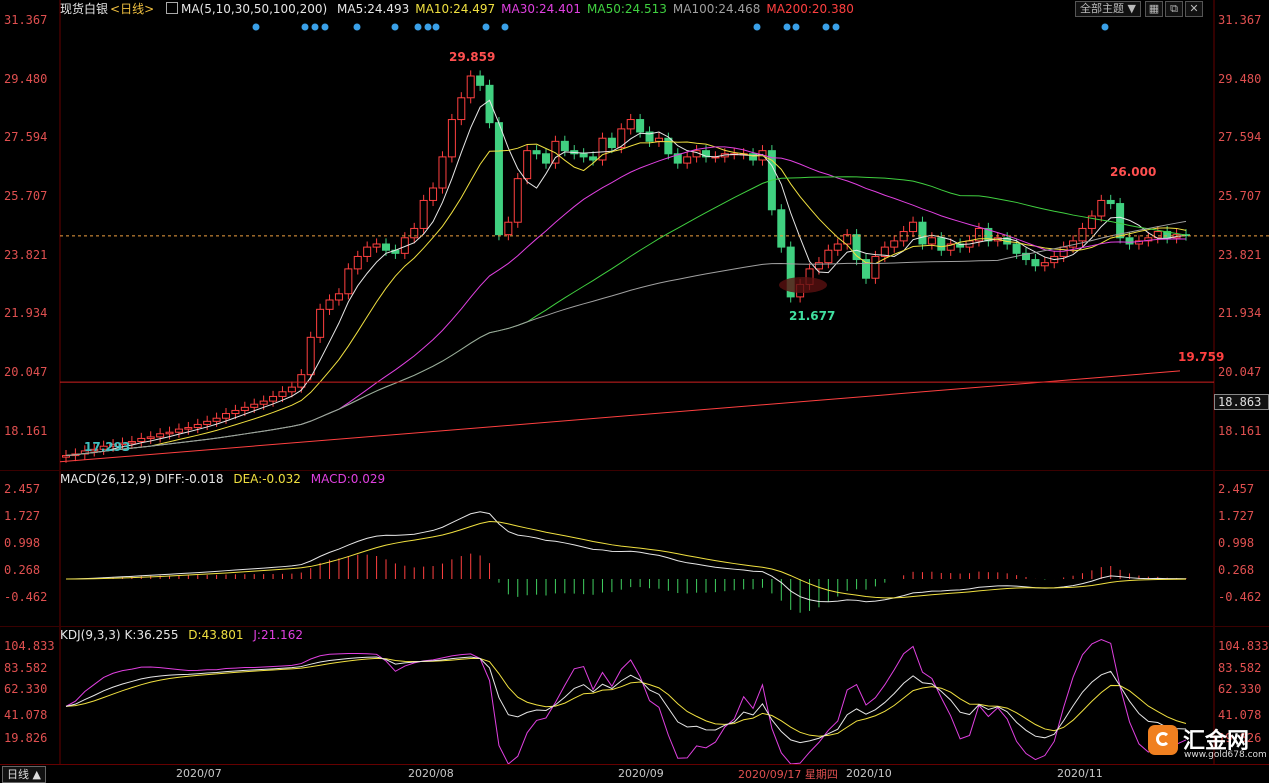 The width and height of the screenshot is (1269, 783). I want to click on left-kdj-tick-3: 41.078, so click(26, 715).